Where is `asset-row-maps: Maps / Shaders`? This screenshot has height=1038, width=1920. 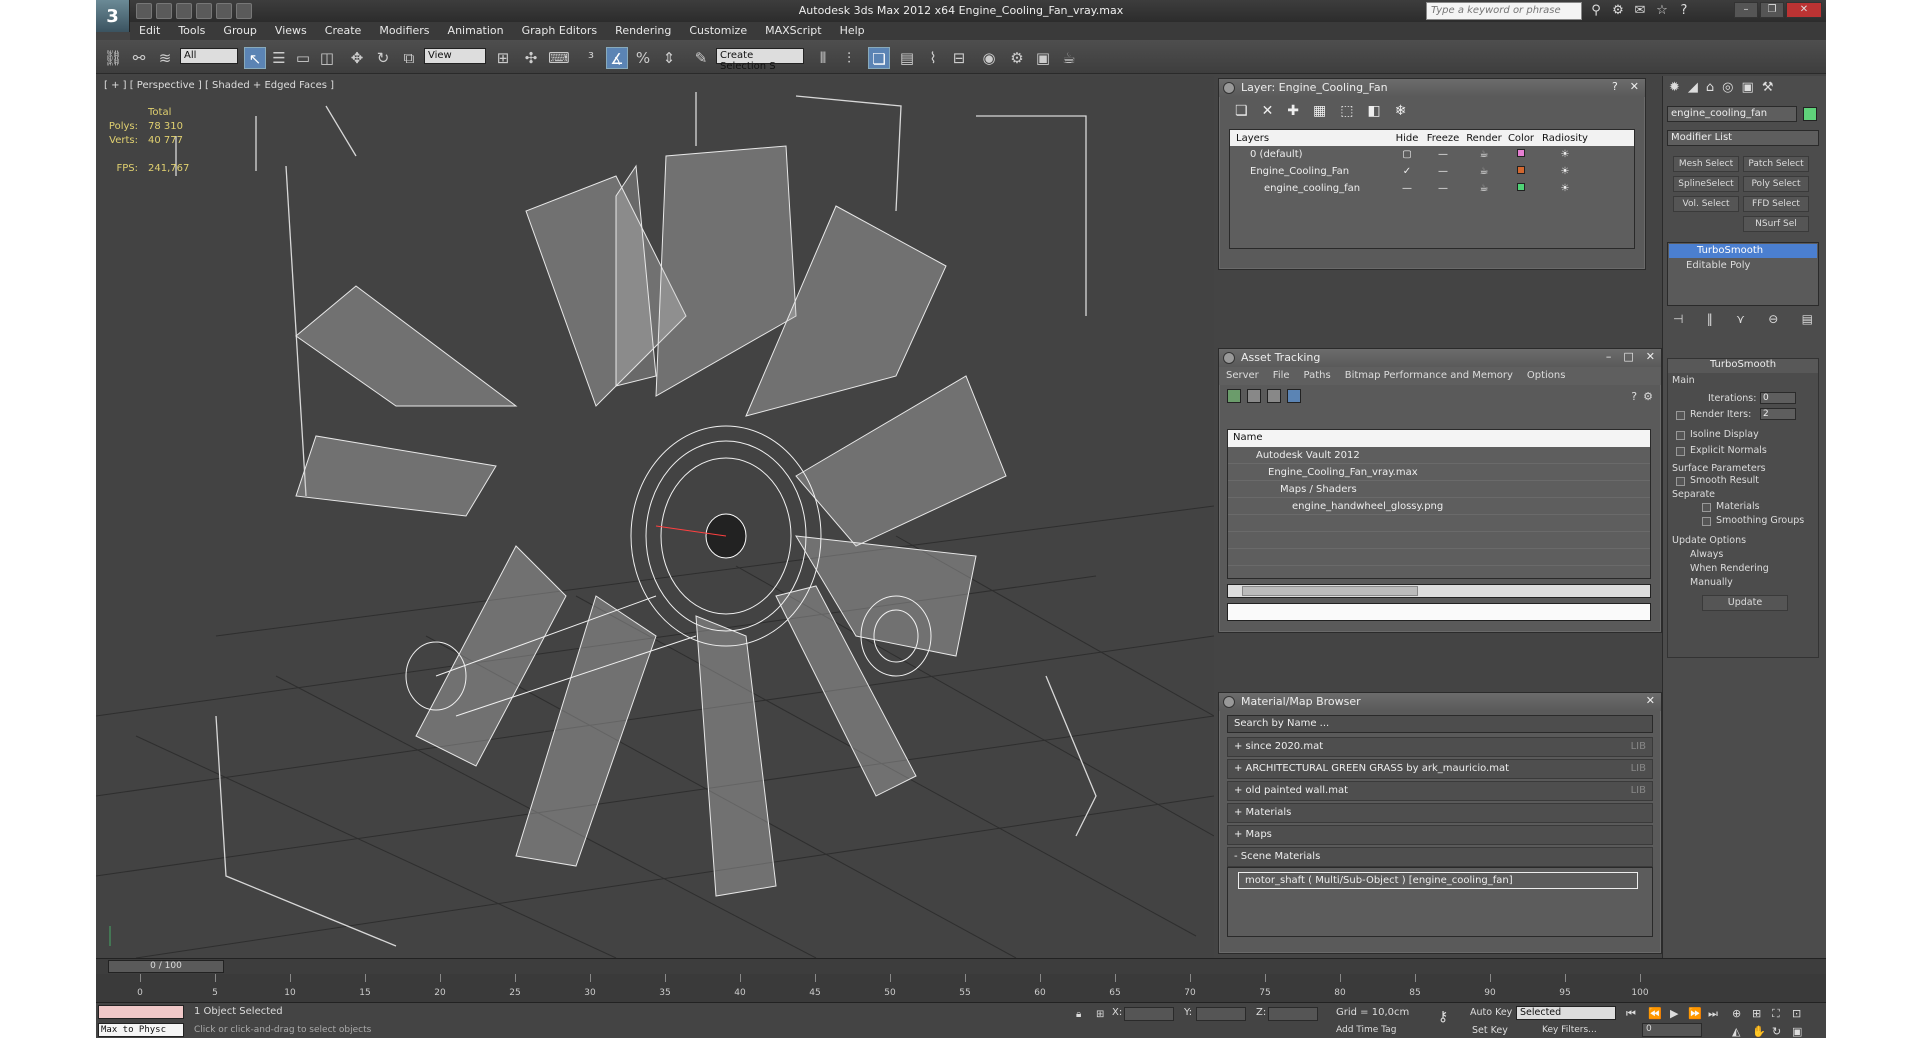 asset-row-maps: Maps / Shaders is located at coordinates (1439, 489).